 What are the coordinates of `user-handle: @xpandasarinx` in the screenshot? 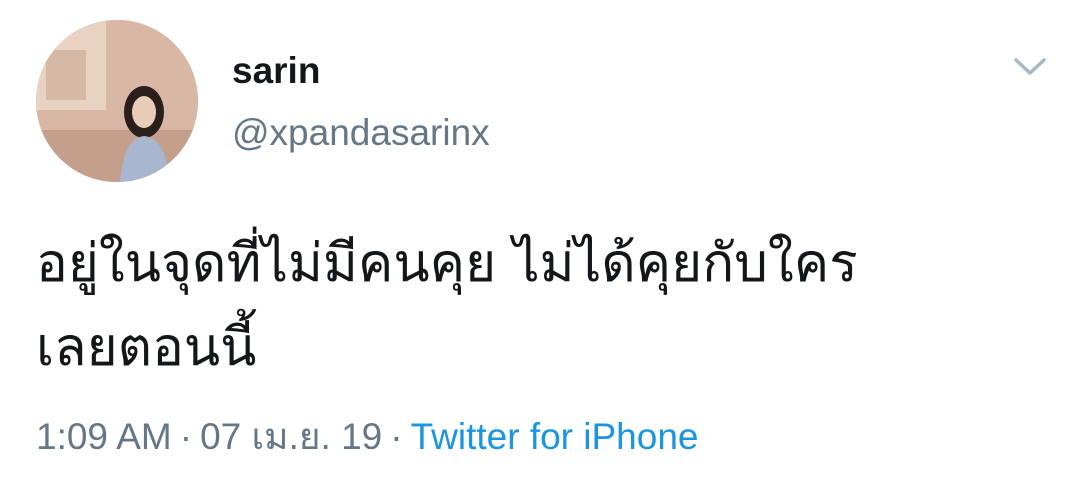 It's located at (361, 132).